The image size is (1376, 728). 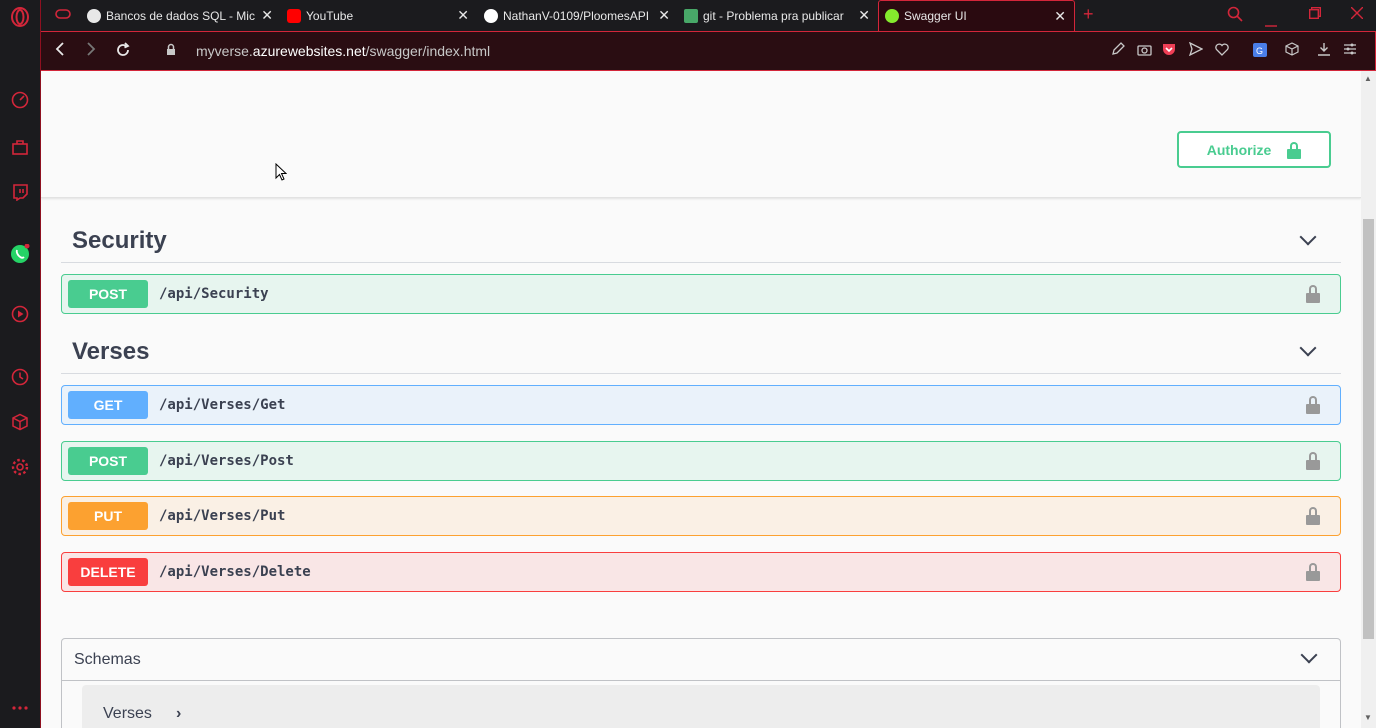 What do you see at coordinates (224, 51) in the screenshot?
I see `url-prefix: myverse.` at bounding box center [224, 51].